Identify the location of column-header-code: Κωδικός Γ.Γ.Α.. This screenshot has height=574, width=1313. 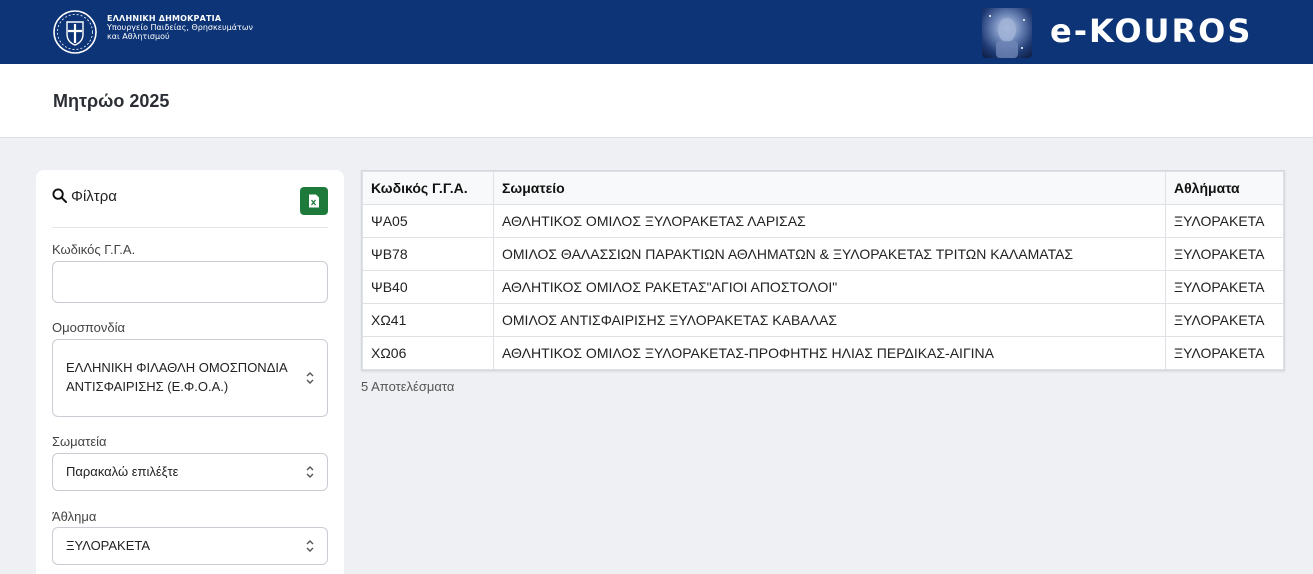
(428, 188).